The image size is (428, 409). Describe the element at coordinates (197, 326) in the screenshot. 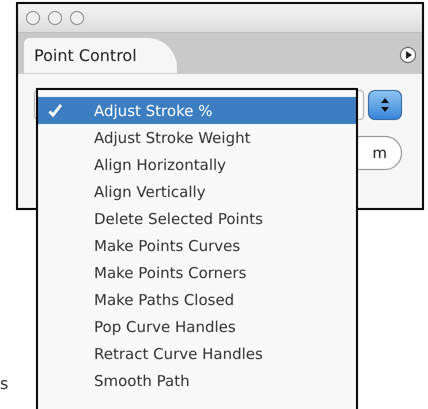

I see `menu-item: Pop Curve Handles` at that location.